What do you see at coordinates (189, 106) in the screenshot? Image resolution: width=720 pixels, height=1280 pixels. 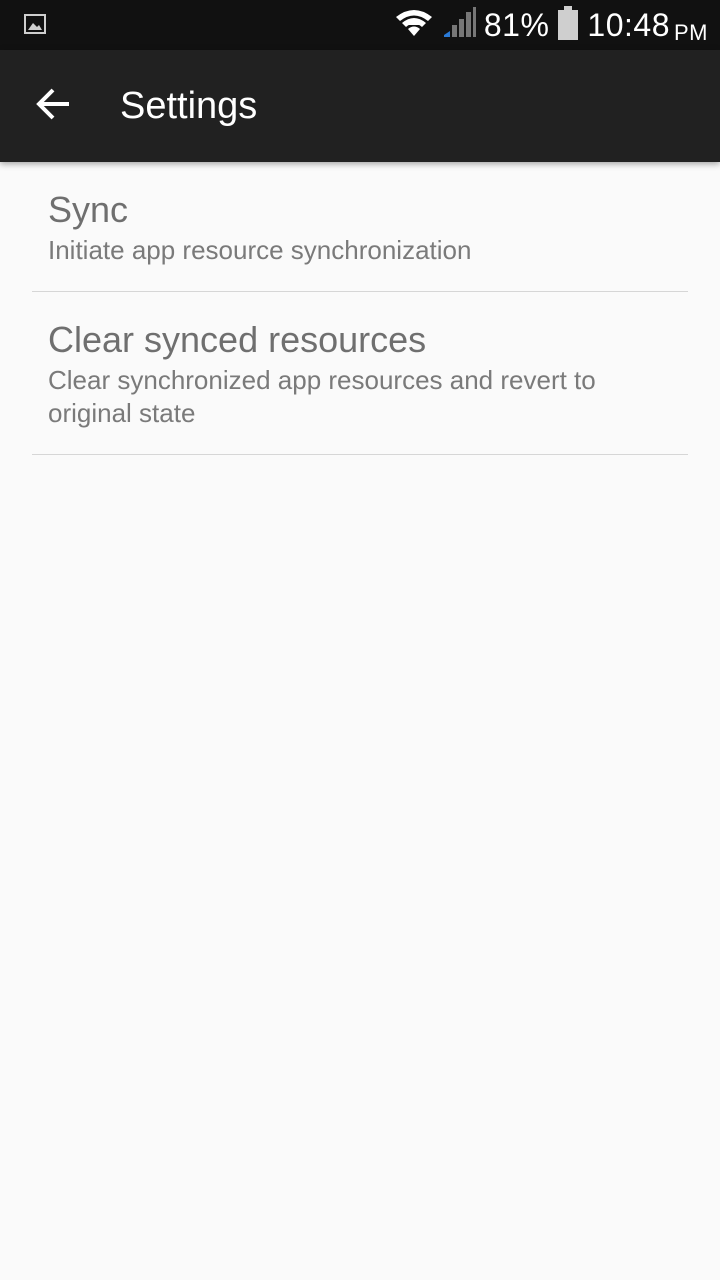 I see `page-title: Settings` at bounding box center [189, 106].